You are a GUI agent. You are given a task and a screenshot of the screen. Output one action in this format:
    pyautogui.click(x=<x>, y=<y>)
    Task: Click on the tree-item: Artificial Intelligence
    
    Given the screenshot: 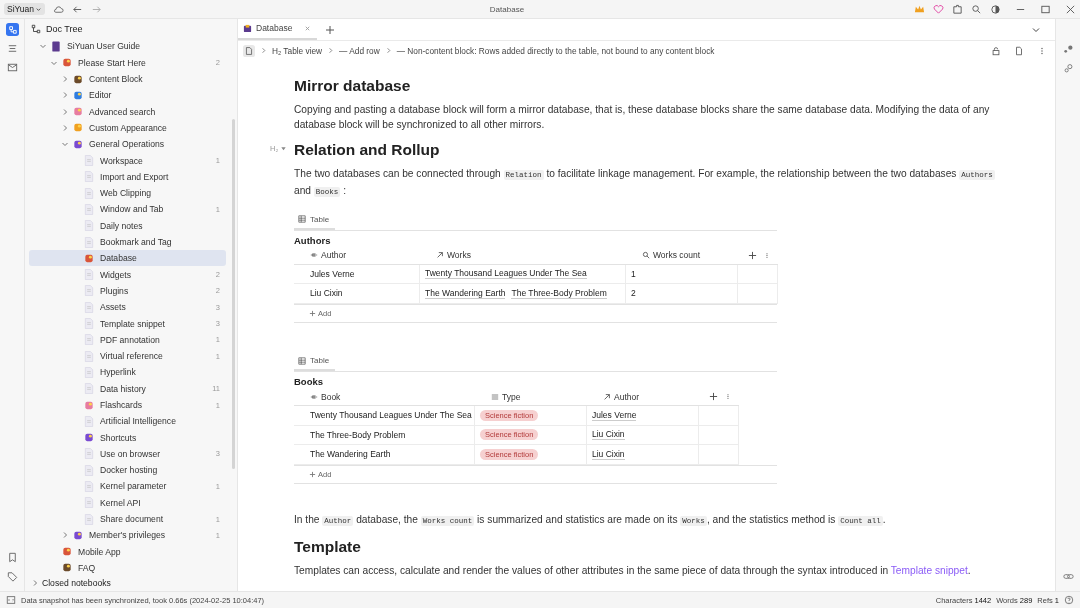 What is the action you would take?
    pyautogui.click(x=127, y=421)
    